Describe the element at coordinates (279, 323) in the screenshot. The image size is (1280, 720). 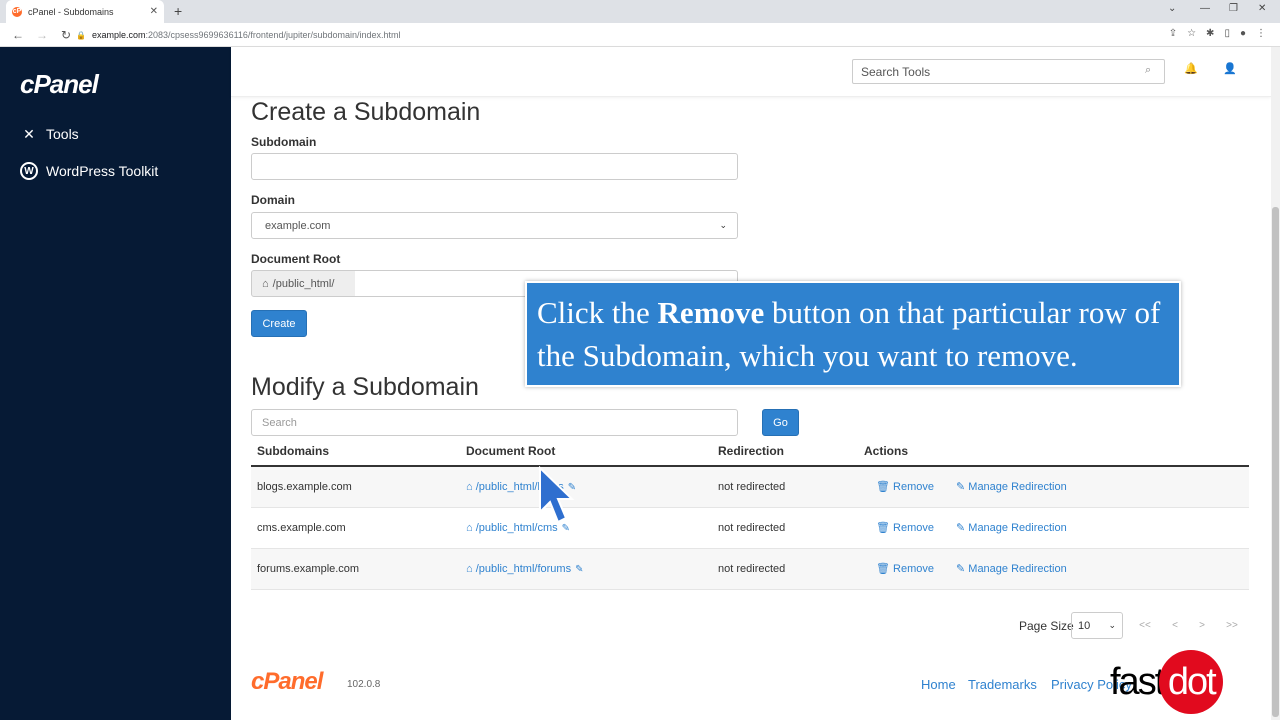
I see `create-button: Create` at that location.